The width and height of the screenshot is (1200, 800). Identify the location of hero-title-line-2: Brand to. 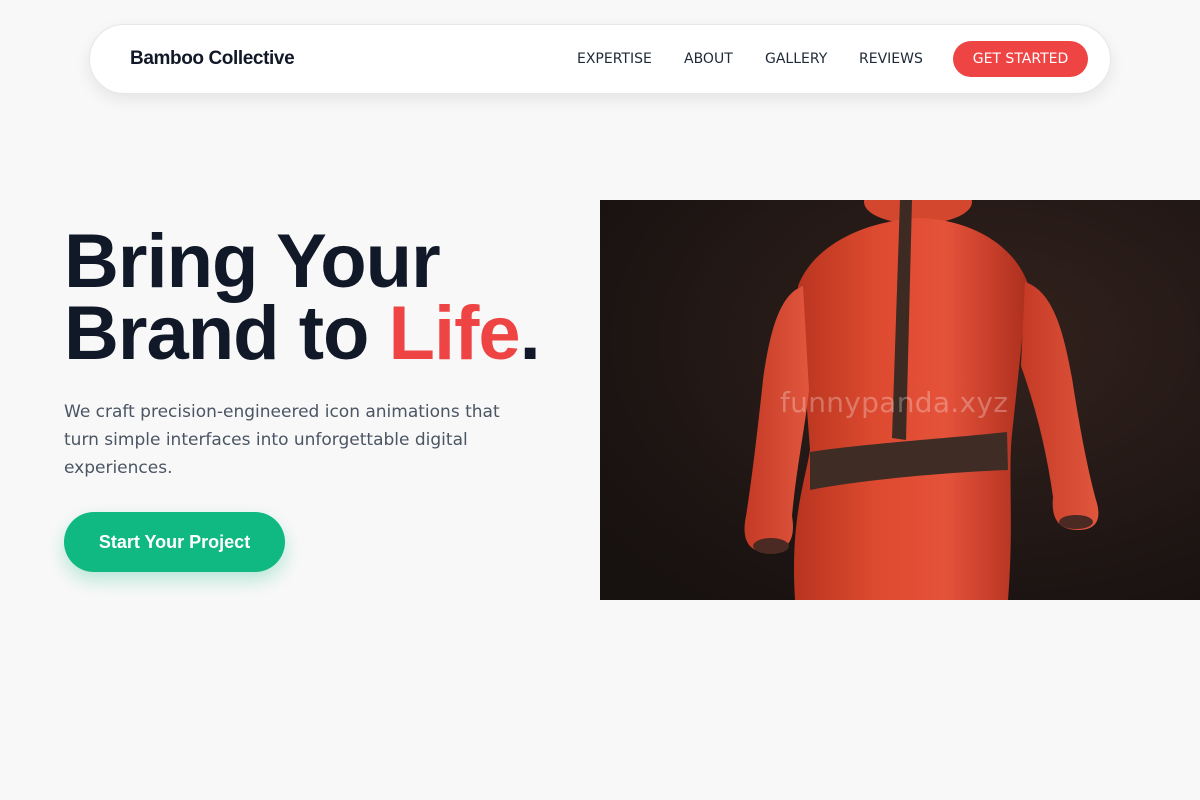
(226, 333).